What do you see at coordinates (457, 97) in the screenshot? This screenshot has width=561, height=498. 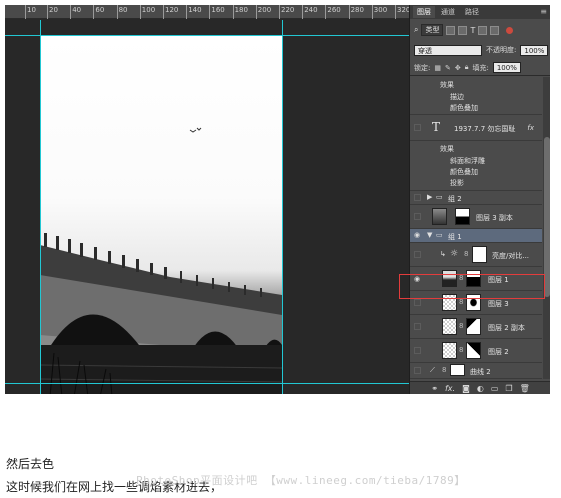 I see `effect-stroke: 描边` at bounding box center [457, 97].